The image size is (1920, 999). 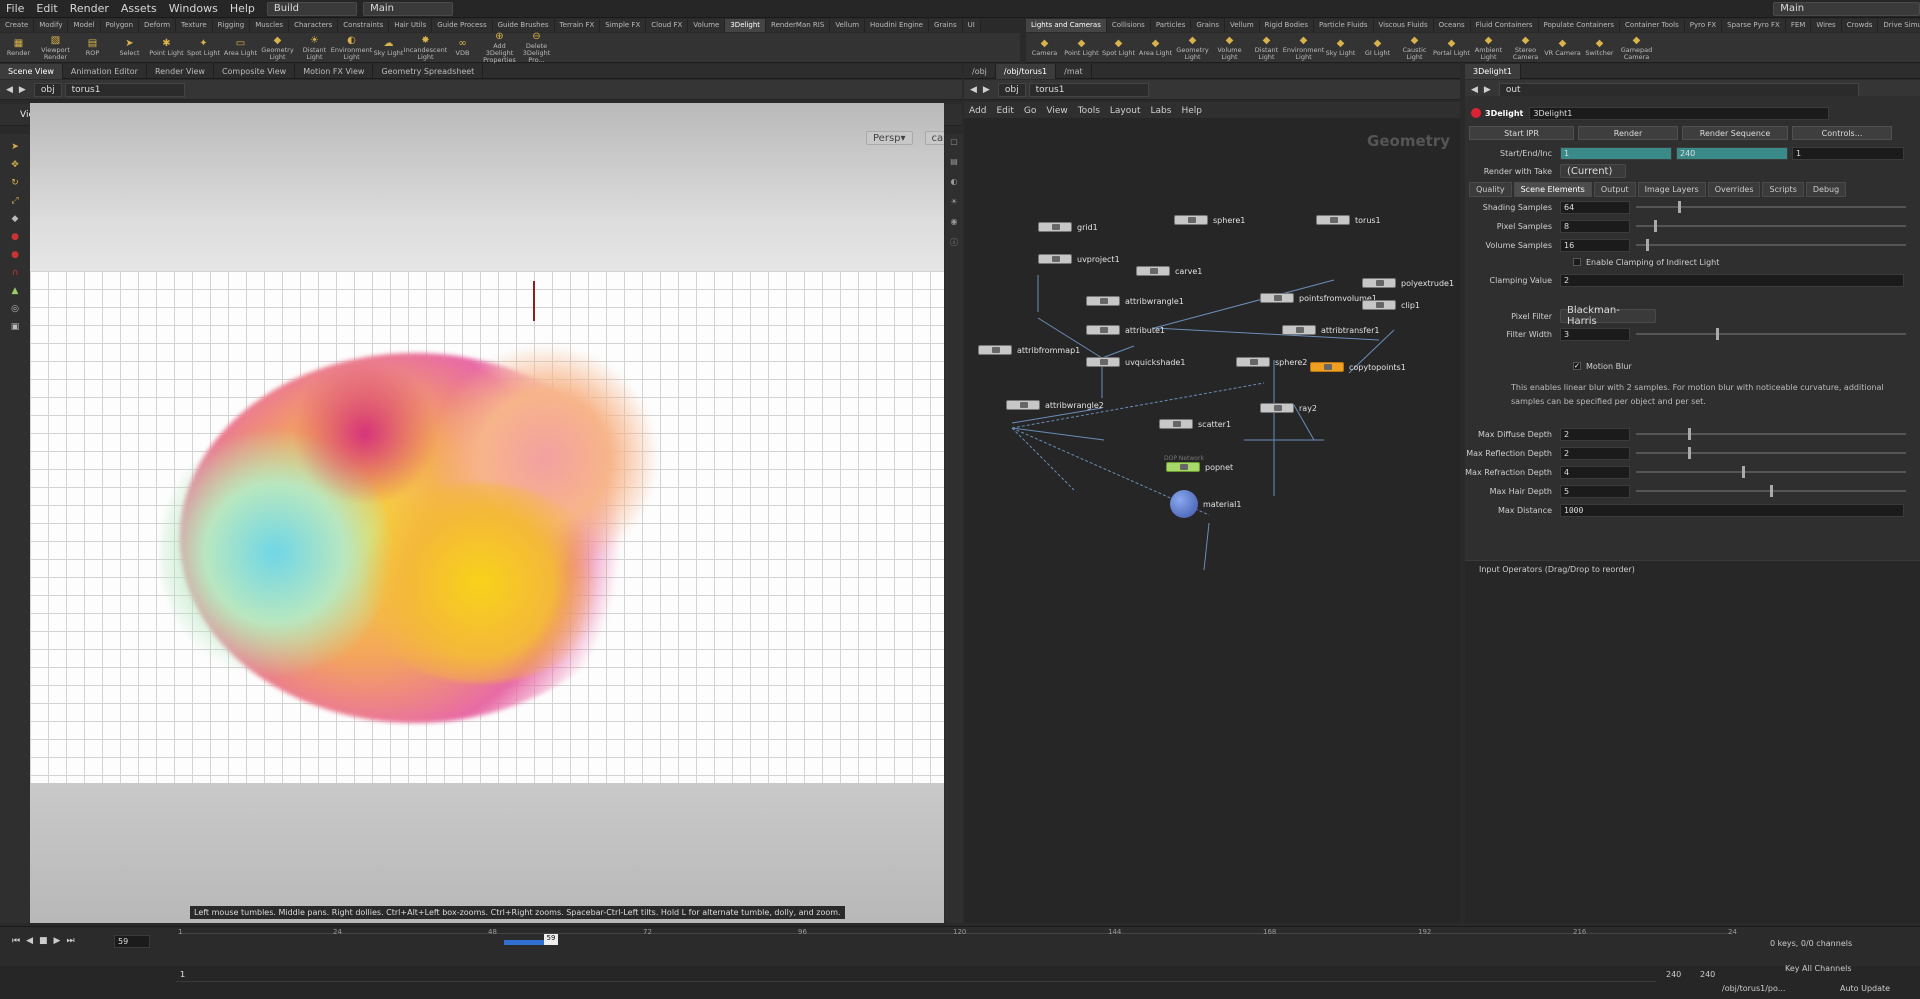 I want to click on node-pointsfromvolume1: pointsfromvolume1, so click(x=1318, y=298).